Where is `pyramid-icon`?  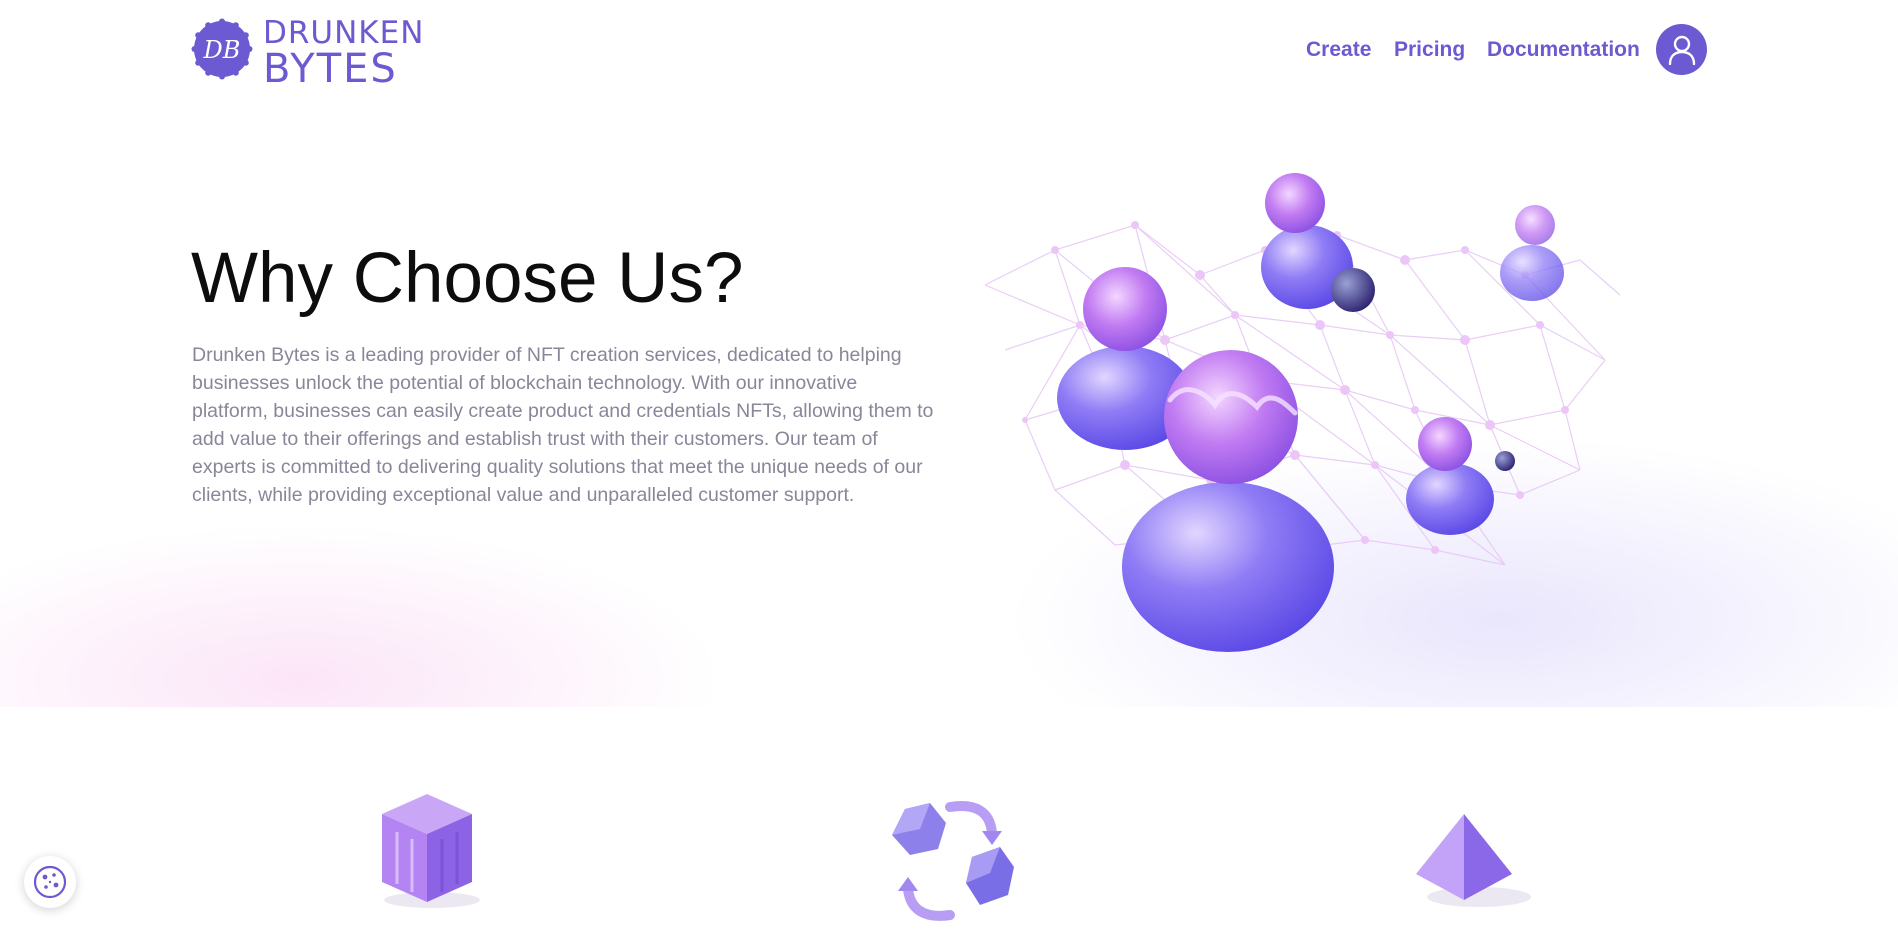
pyramid-icon is located at coordinates (1473, 860).